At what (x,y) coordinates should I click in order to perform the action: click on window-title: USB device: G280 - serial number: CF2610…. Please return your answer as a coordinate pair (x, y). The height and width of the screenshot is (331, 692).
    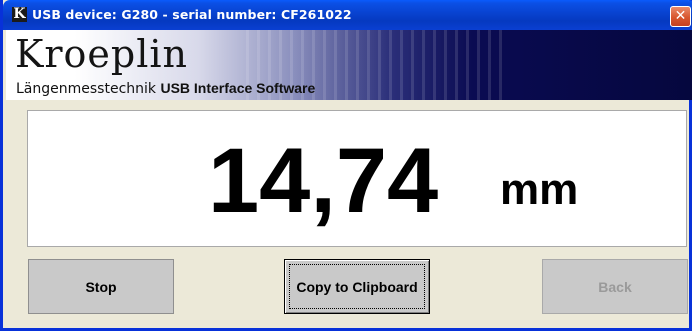
    Looking at the image, I should click on (192, 14).